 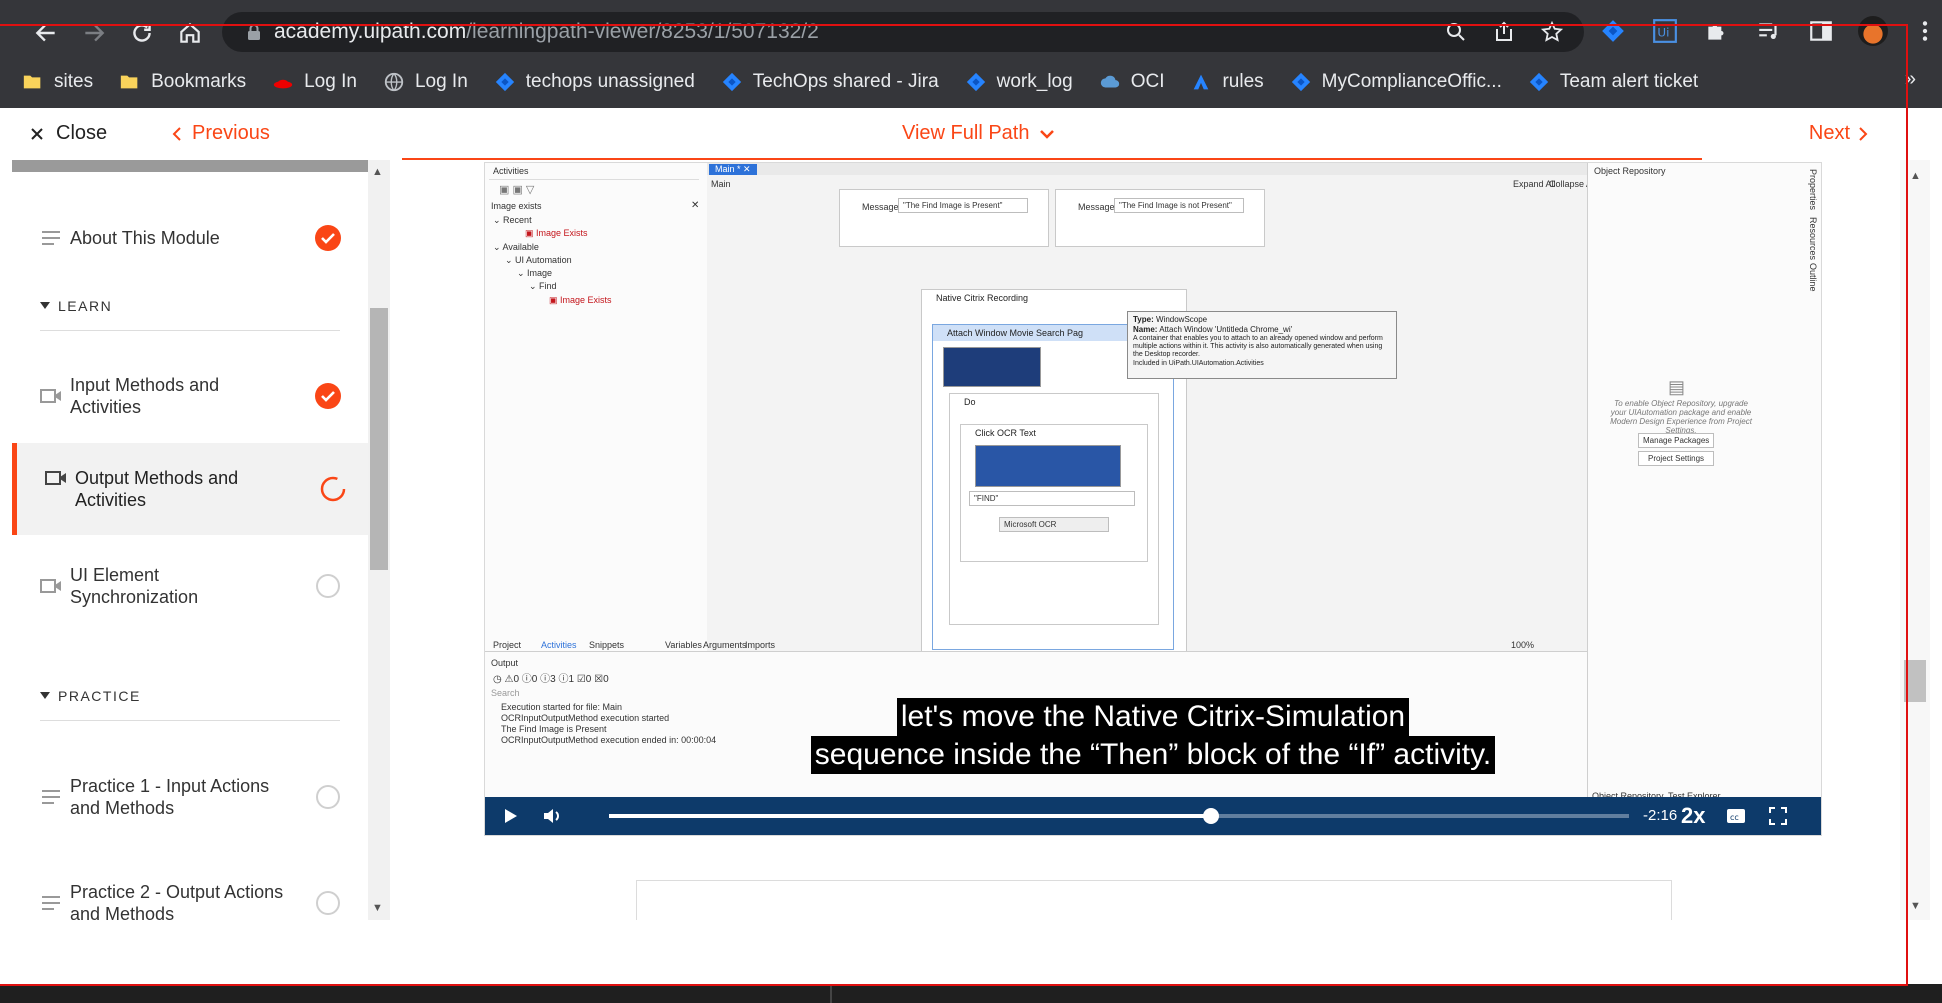 What do you see at coordinates (505, 693) in the screenshot?
I see `output-search: Search` at bounding box center [505, 693].